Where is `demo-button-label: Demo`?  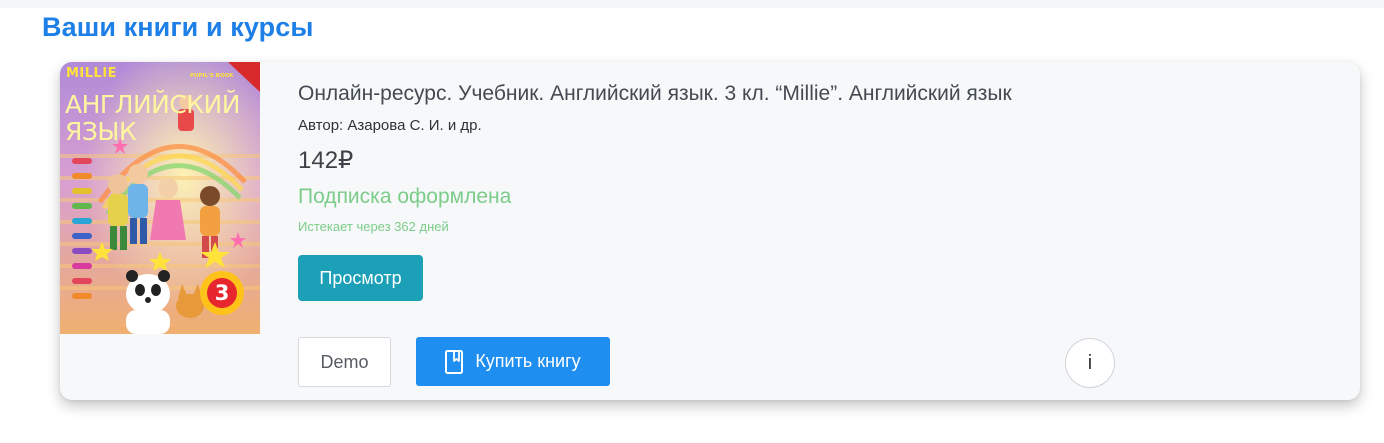 demo-button-label: Demo is located at coordinates (344, 361).